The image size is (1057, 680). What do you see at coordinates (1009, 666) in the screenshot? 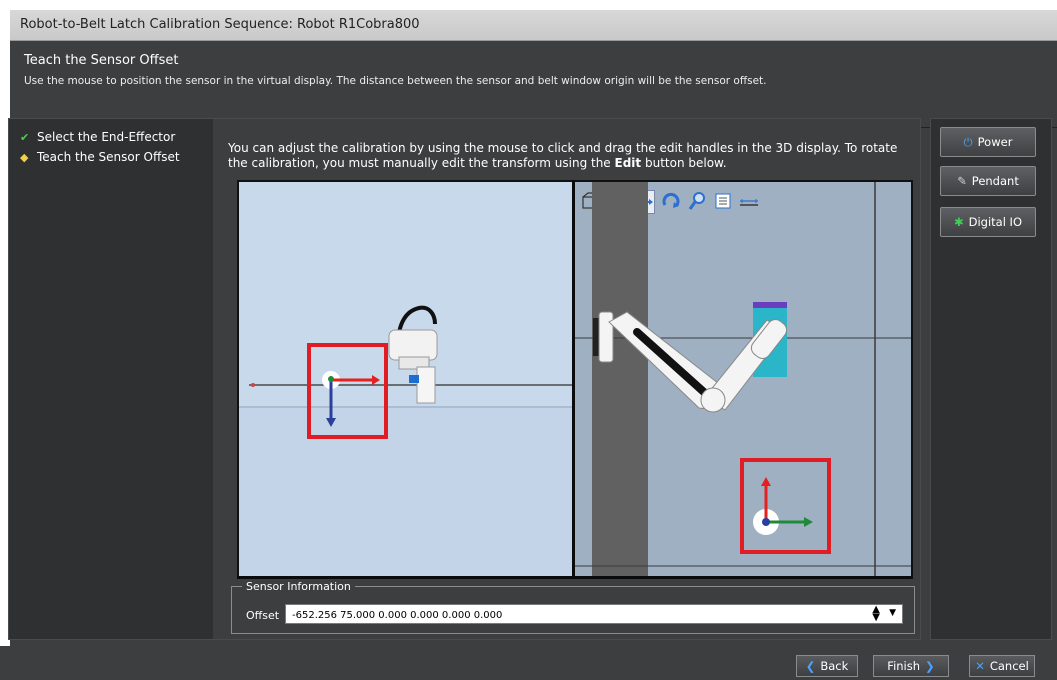
I see `cancel-label: Cancel` at bounding box center [1009, 666].